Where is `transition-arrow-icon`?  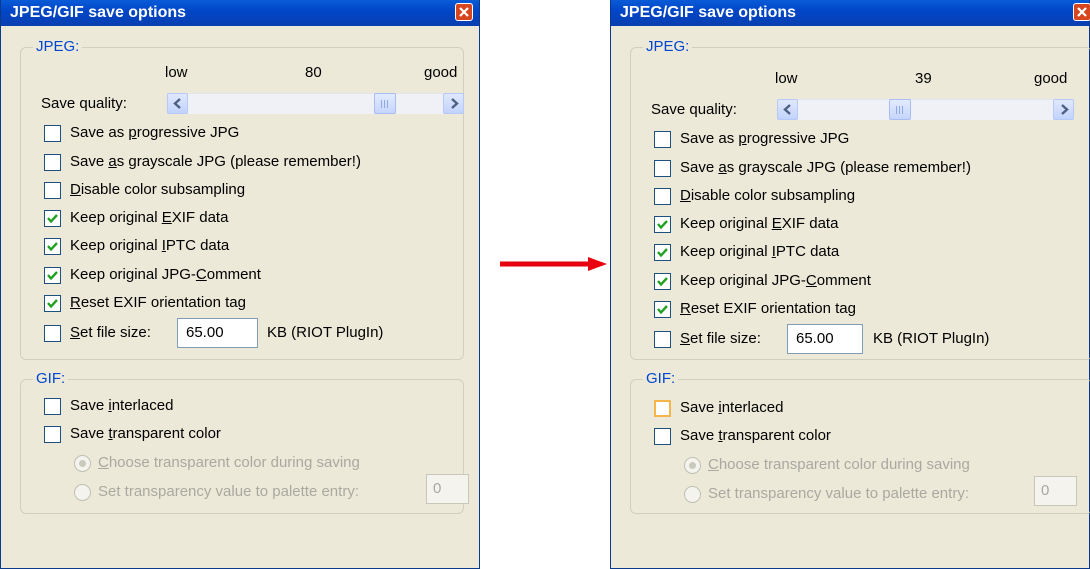
transition-arrow-icon is located at coordinates (553, 264).